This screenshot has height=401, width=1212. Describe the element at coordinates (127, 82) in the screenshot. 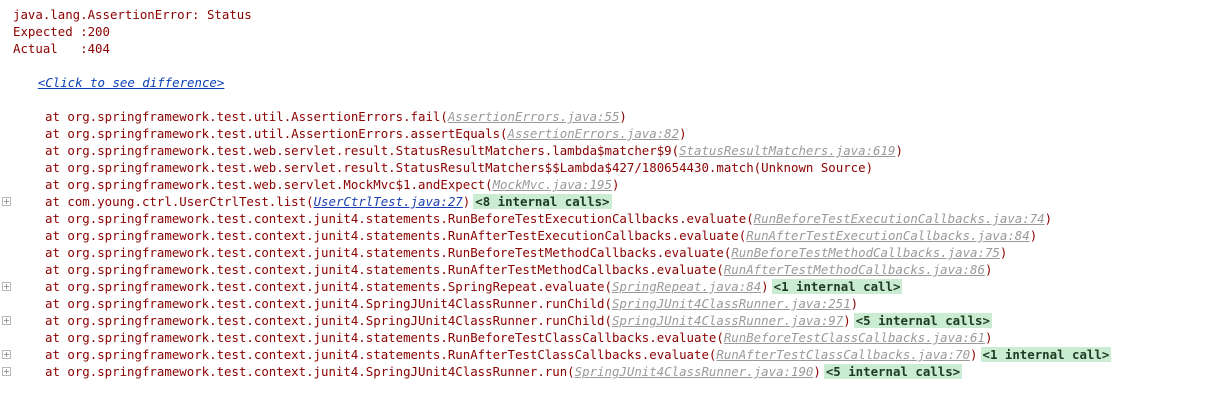

I see `click-to-see-difference-link: <Click to see difference>` at that location.